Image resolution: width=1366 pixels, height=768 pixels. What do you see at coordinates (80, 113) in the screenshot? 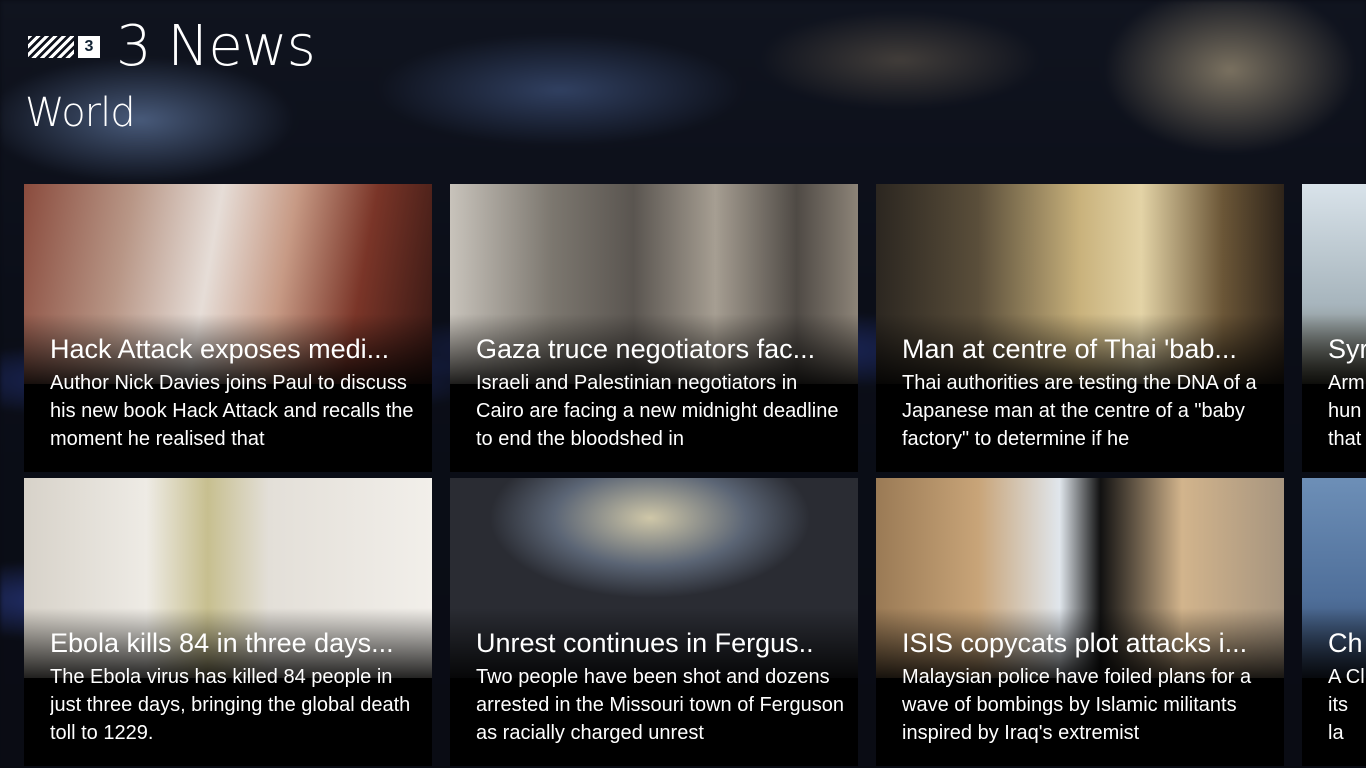
I see `section-title: World` at bounding box center [80, 113].